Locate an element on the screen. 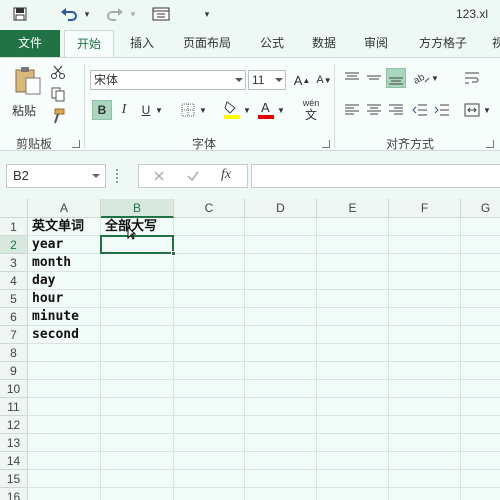  undo-icon is located at coordinates (69, 14).